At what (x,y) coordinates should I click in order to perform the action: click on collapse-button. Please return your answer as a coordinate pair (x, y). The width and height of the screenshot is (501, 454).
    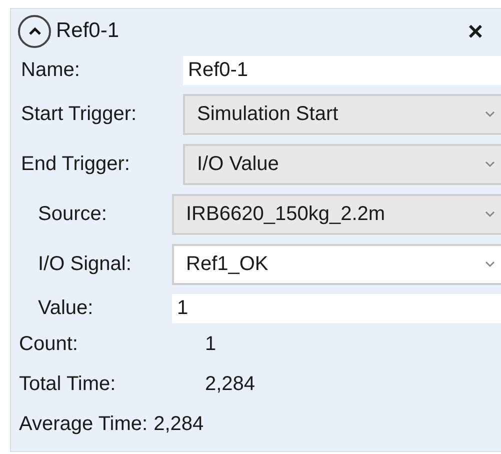
    Looking at the image, I should click on (34, 31).